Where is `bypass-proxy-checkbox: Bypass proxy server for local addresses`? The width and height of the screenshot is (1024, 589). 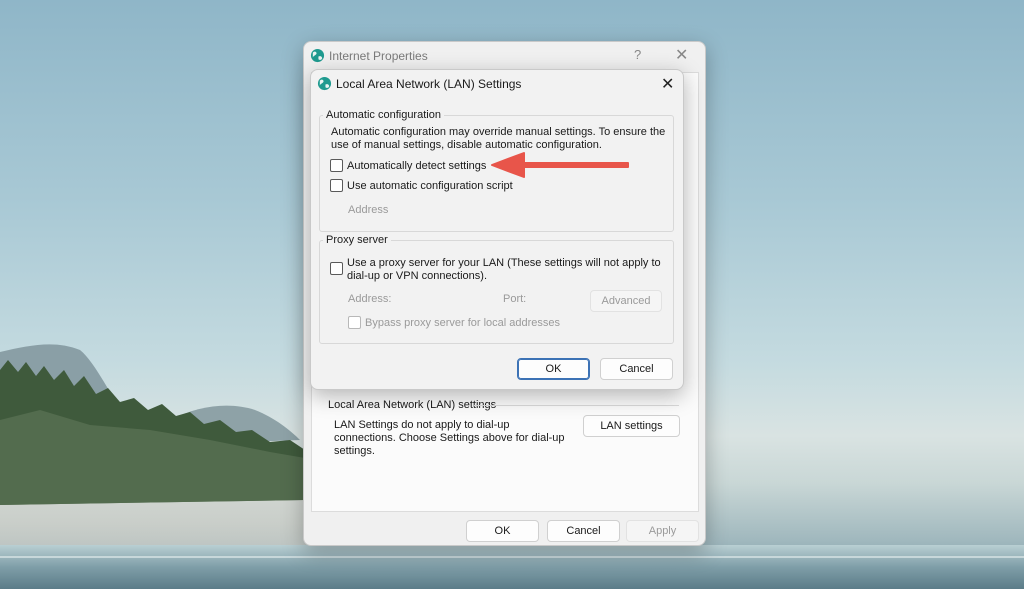 bypass-proxy-checkbox: Bypass proxy server for local addresses is located at coordinates (454, 322).